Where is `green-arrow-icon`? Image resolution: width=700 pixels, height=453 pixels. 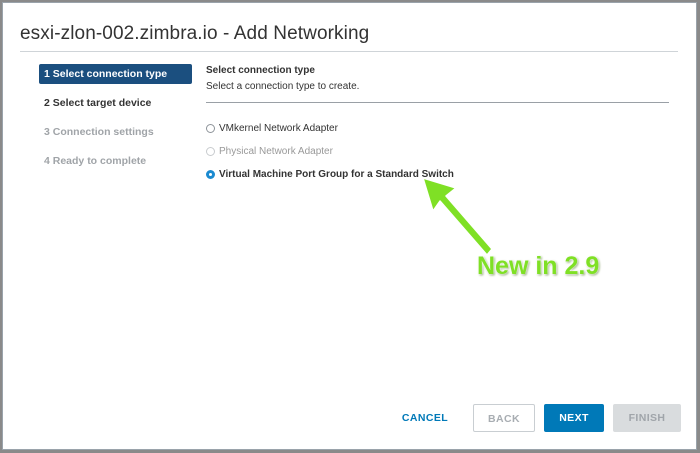
green-arrow-icon is located at coordinates (457, 216).